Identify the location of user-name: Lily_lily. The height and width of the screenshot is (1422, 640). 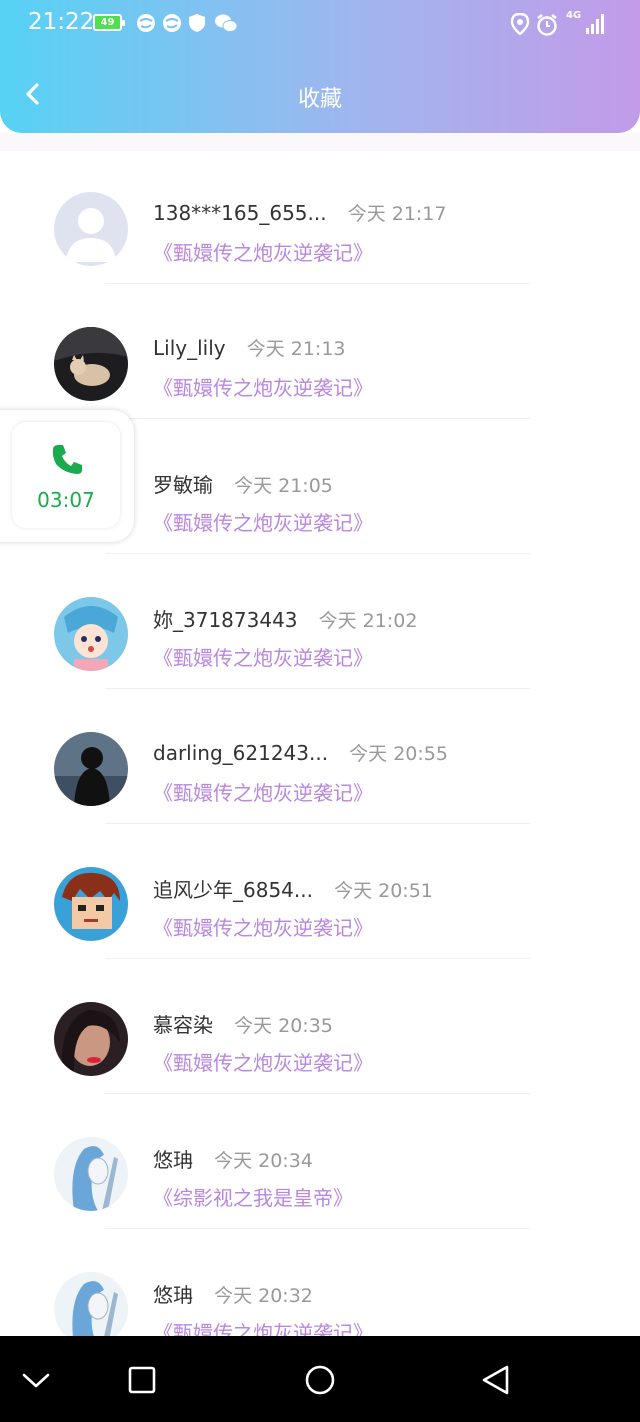
(189, 348).